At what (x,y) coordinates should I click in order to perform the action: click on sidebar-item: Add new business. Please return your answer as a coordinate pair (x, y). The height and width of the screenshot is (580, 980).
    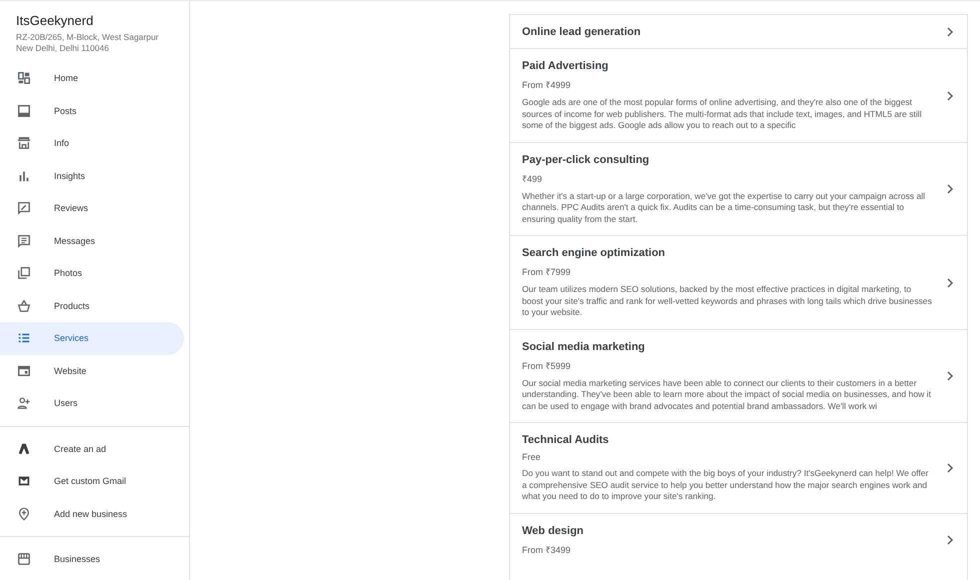
    Looking at the image, I should click on (92, 514).